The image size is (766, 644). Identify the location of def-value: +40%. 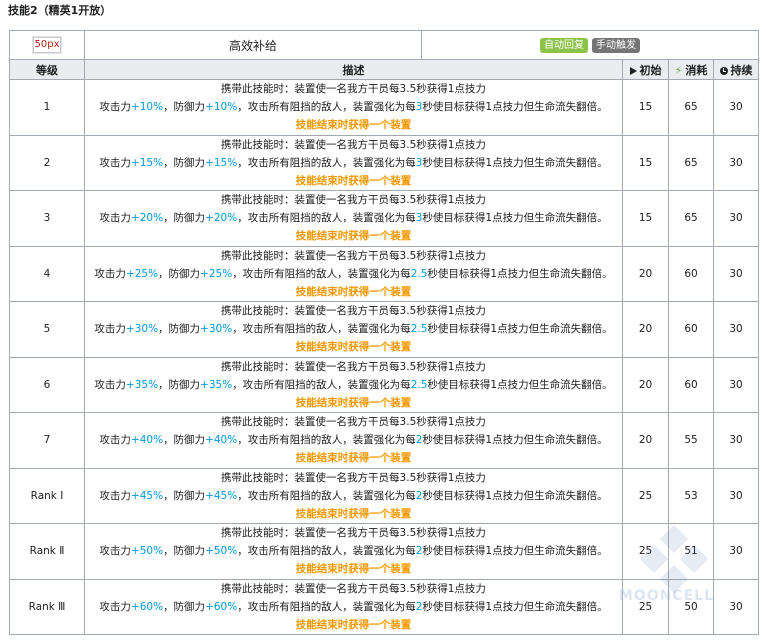
(221, 440).